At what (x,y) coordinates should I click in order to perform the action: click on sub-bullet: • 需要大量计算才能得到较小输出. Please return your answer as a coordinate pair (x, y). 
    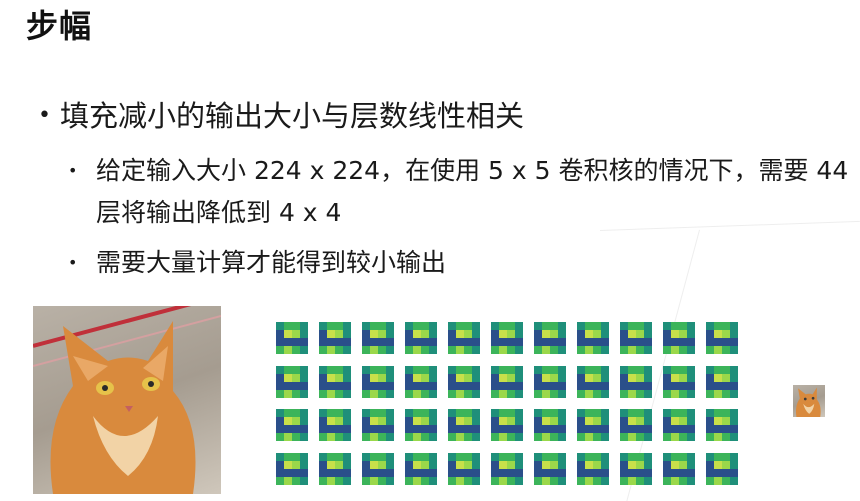
    Looking at the image, I should click on (463, 263).